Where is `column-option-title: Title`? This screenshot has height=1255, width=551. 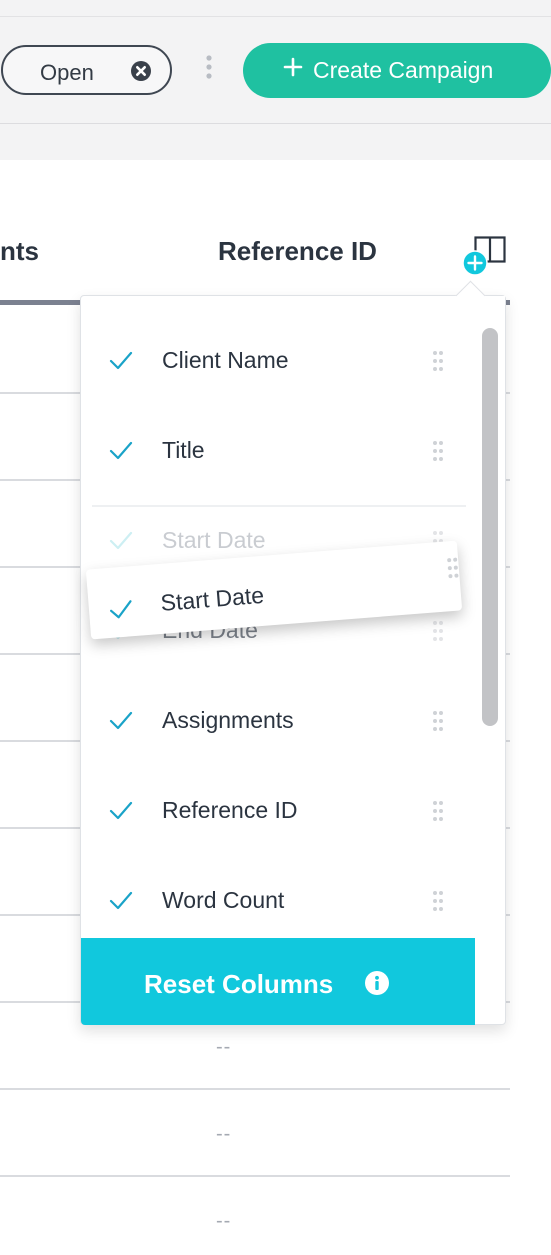 column-option-title: Title is located at coordinates (275, 450).